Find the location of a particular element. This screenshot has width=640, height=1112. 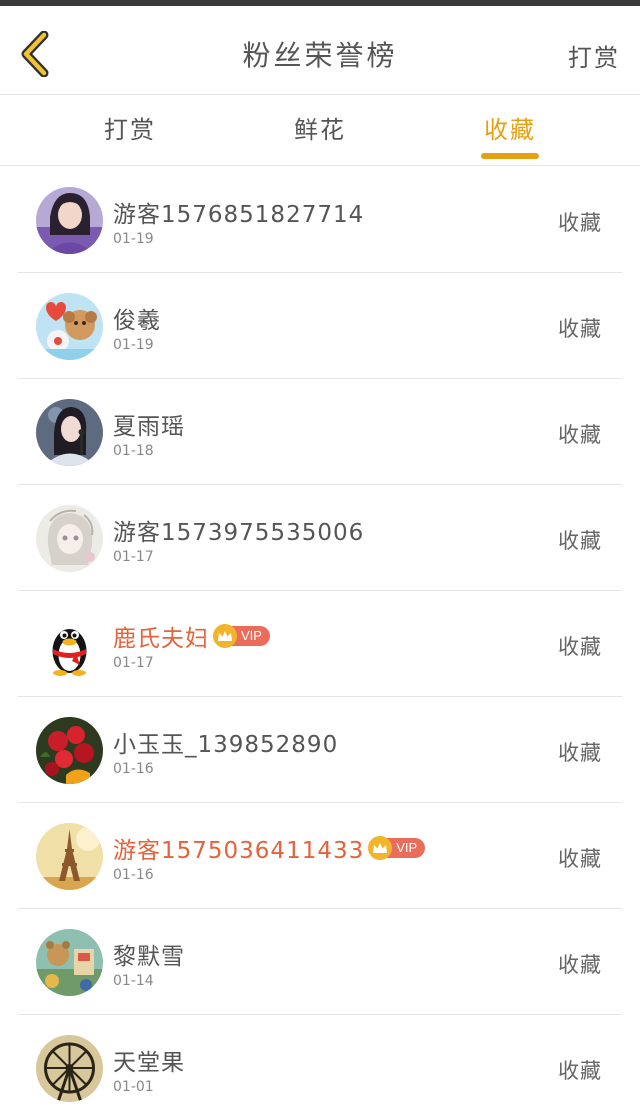

fan-name: 游客1575036411433 is located at coordinates (239, 851).